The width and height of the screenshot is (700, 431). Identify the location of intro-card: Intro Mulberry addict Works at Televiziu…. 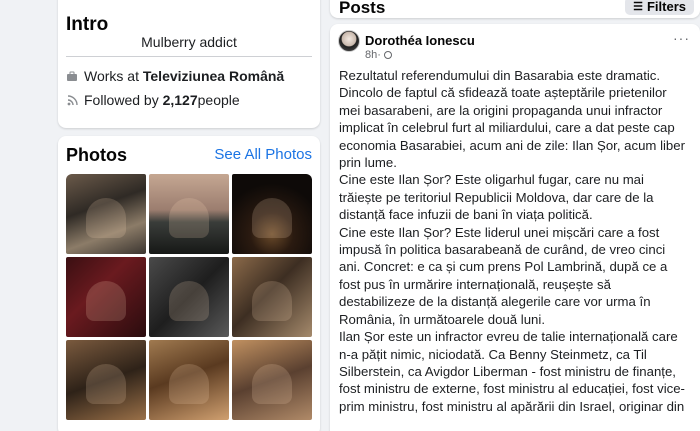
(189, 64).